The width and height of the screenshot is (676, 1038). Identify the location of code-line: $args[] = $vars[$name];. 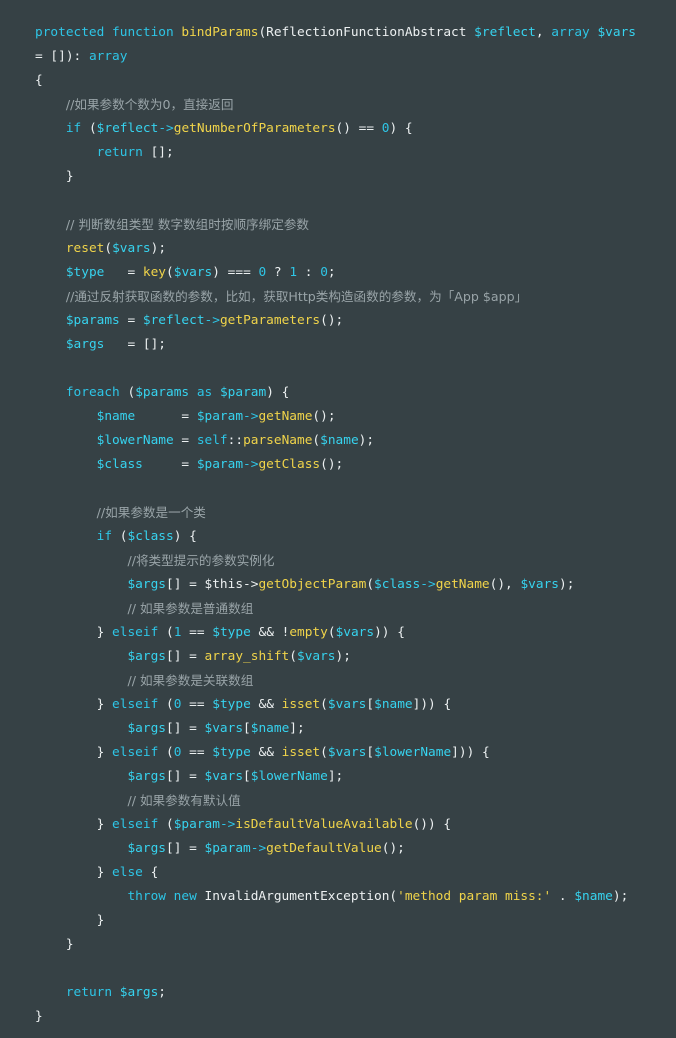
(355, 729).